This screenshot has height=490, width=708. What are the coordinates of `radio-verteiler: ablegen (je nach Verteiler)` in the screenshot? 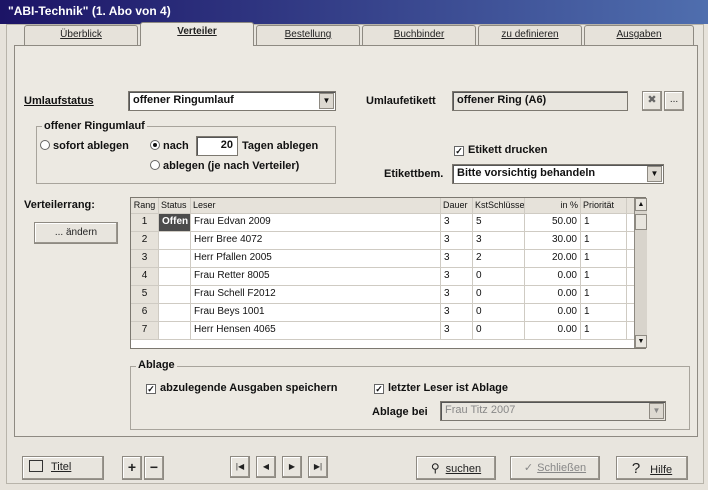 It's located at (224, 166).